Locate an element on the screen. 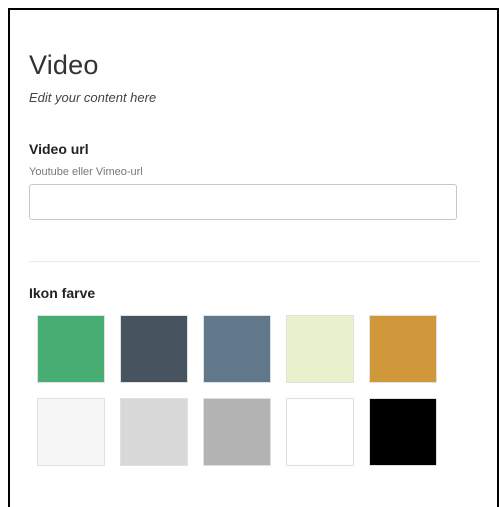 This screenshot has width=499, height=507. page-title: Video is located at coordinates (64, 65).